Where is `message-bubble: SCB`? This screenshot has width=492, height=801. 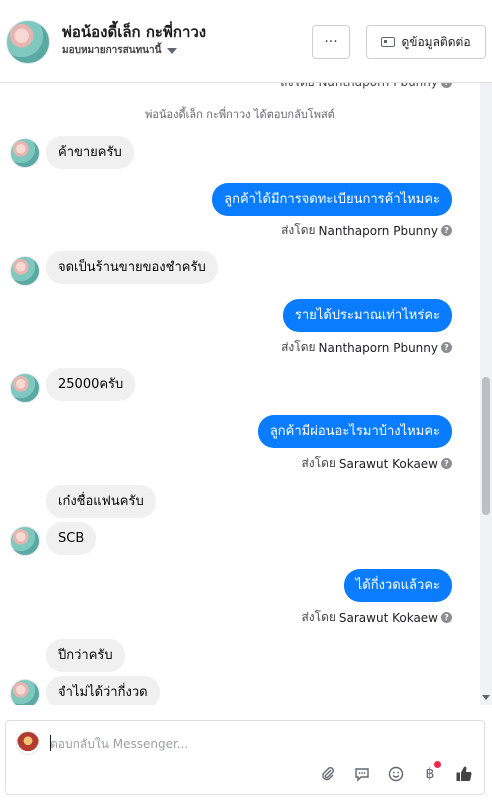
message-bubble: SCB is located at coordinates (71, 538).